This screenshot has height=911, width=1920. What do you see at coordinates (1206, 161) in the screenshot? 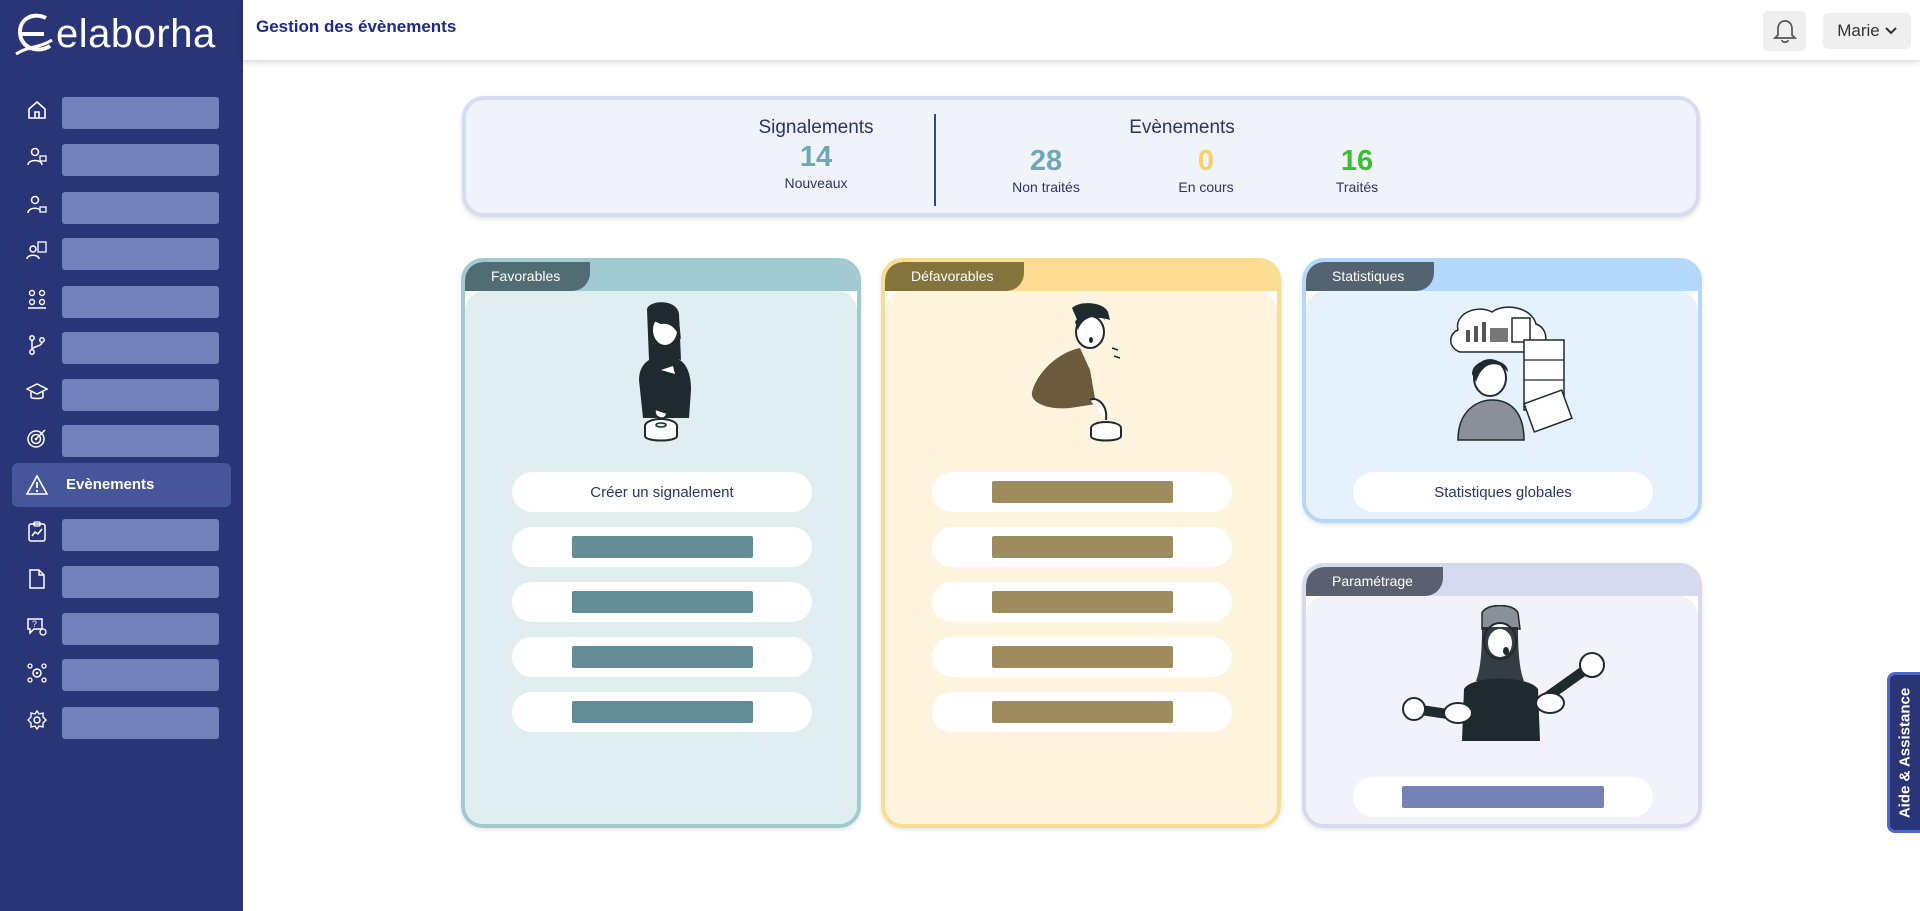
I see `en-cours-count: 0` at bounding box center [1206, 161].